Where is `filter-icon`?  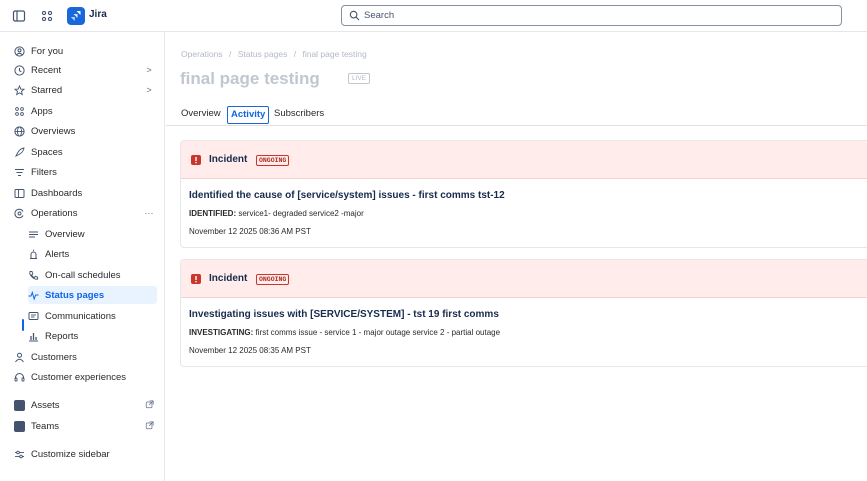
filter-icon is located at coordinates (19, 172).